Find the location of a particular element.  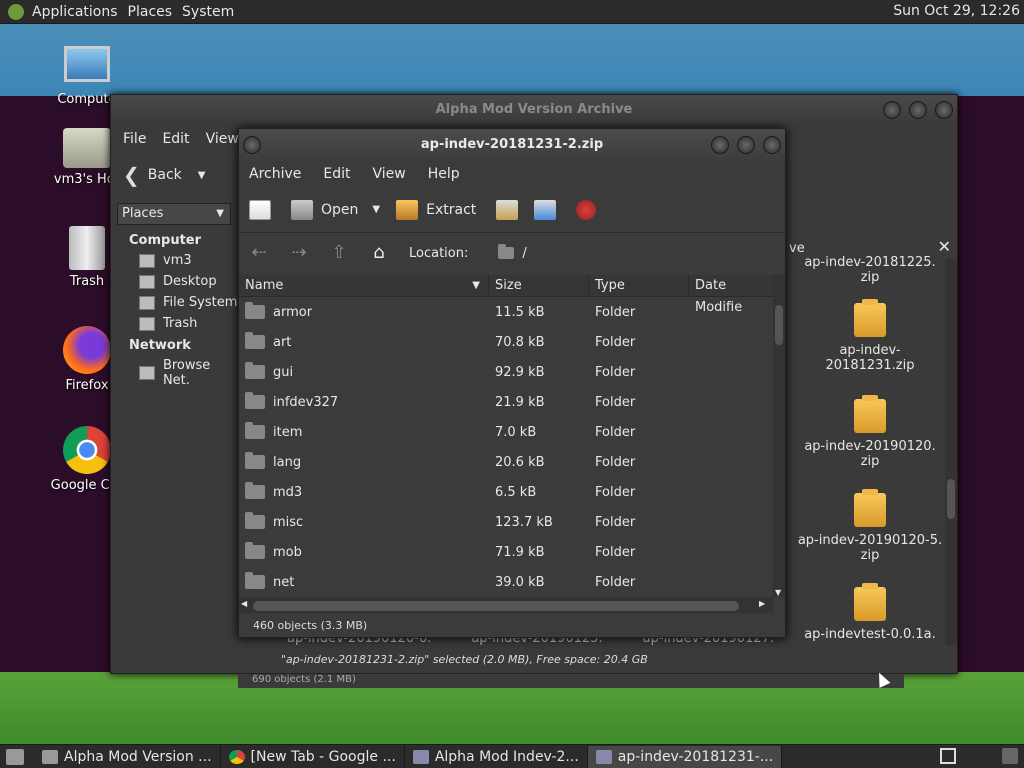

zip-file-icon is located at coordinates (870, 508).